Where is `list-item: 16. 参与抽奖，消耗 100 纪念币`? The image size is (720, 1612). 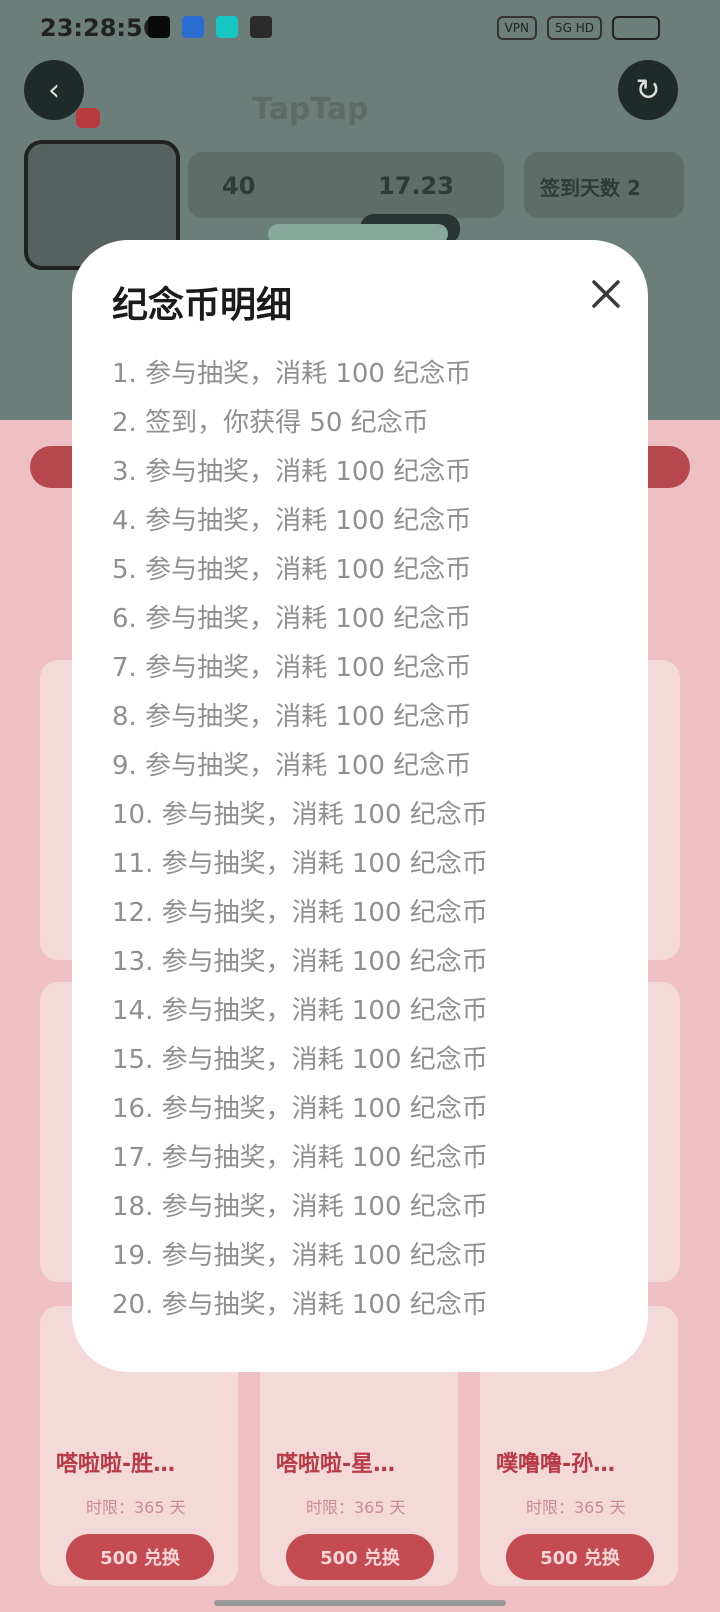 list-item: 16. 参与抽奖，消耗 100 纪念币 is located at coordinates (300, 1109).